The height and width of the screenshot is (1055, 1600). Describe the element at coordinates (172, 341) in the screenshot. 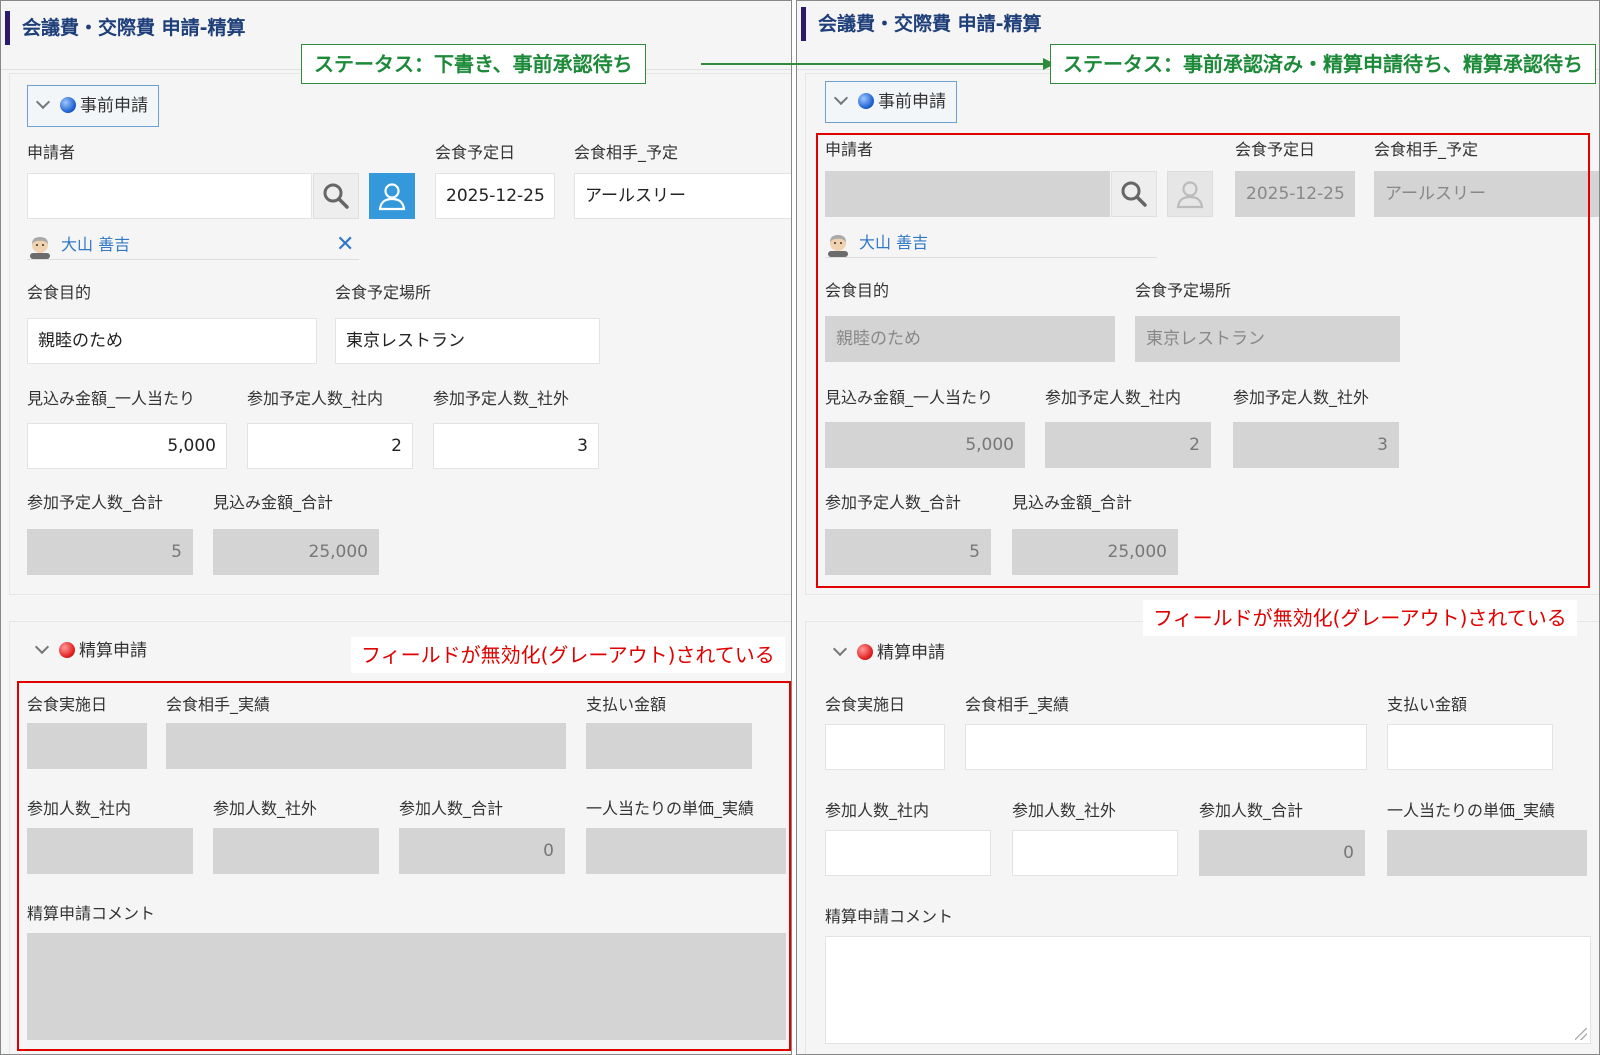

I see `purpose-input: 親睦のため` at that location.